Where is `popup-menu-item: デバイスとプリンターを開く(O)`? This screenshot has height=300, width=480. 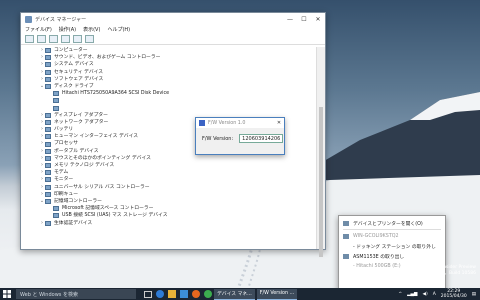 popup-menu-item: デバイスとプリンターを開く(O) is located at coordinates (392, 223).